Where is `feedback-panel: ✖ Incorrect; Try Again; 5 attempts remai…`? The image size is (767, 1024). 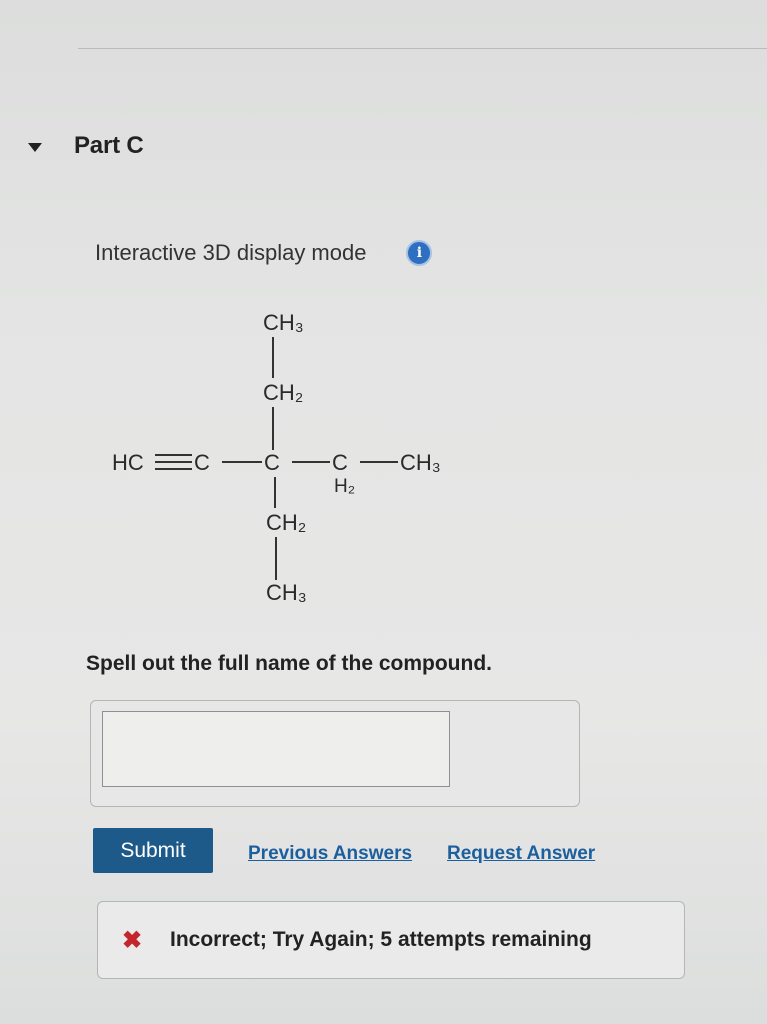
feedback-panel: ✖ Incorrect; Try Again; 5 attempts remai… is located at coordinates (391, 940).